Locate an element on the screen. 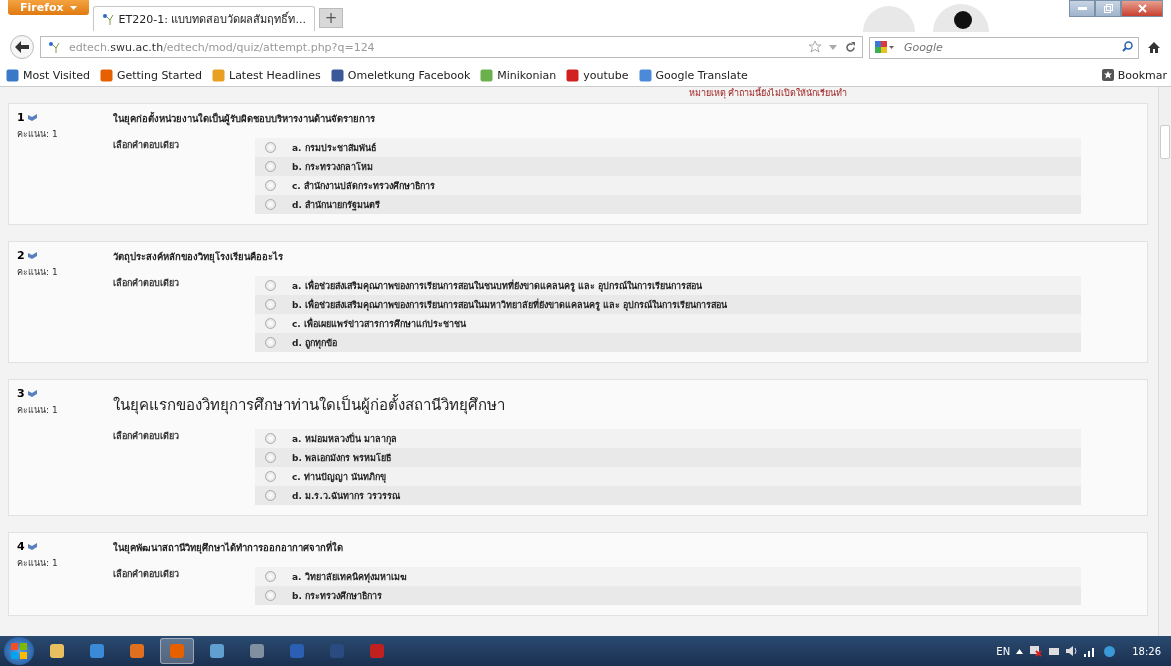 The width and height of the screenshot is (1171, 666). dropdown-icon is located at coordinates (833, 47).